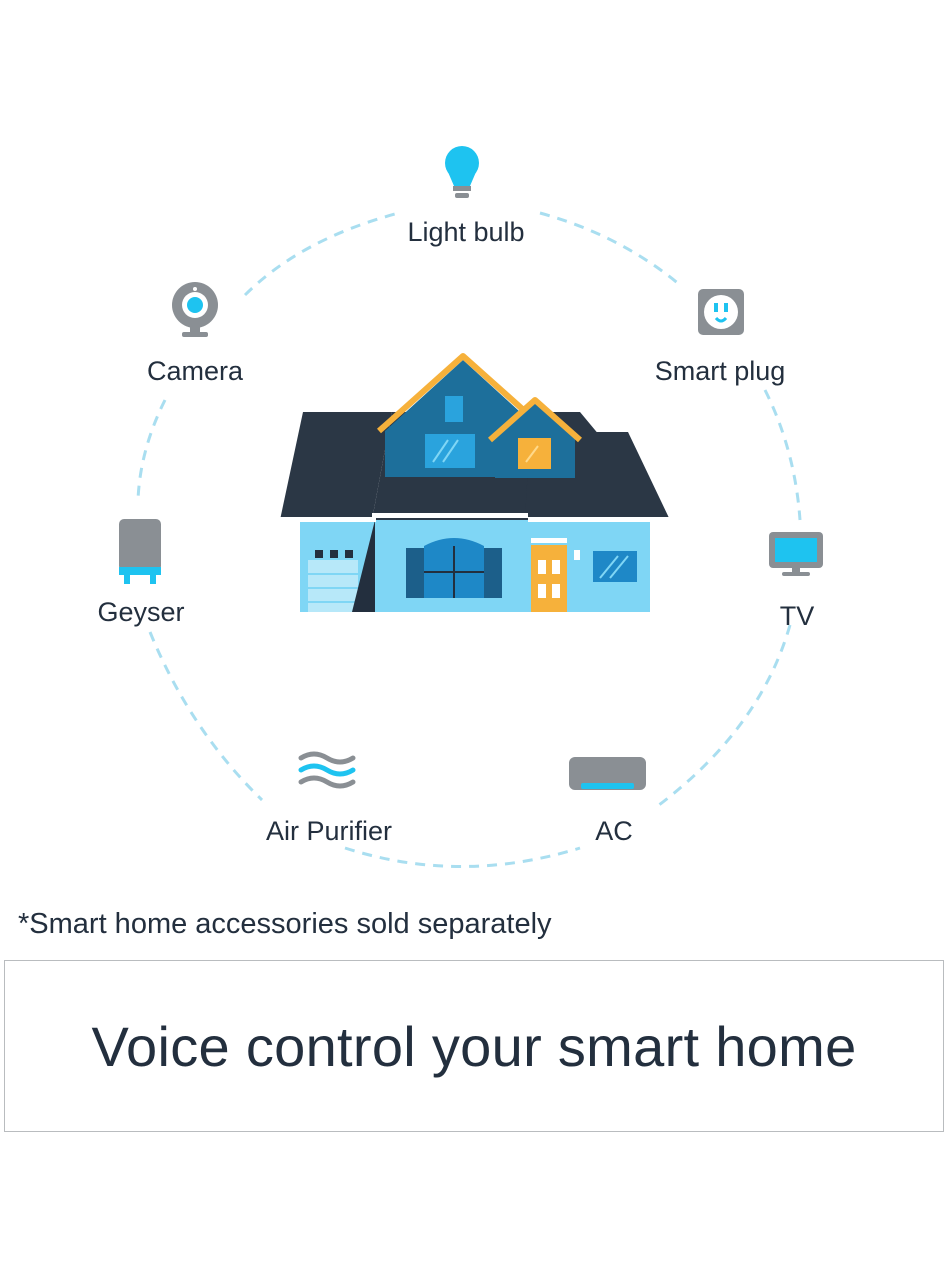 This screenshot has width=949, height=1280. Describe the element at coordinates (195, 371) in the screenshot. I see `camera-label: Camera` at that location.